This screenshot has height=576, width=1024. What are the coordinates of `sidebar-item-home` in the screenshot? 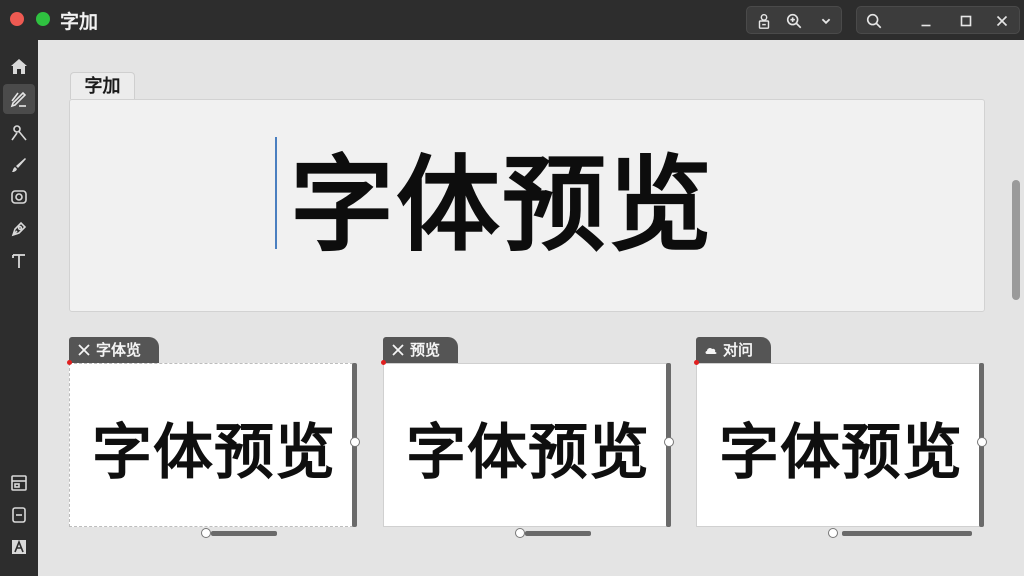 It's located at (19, 67).